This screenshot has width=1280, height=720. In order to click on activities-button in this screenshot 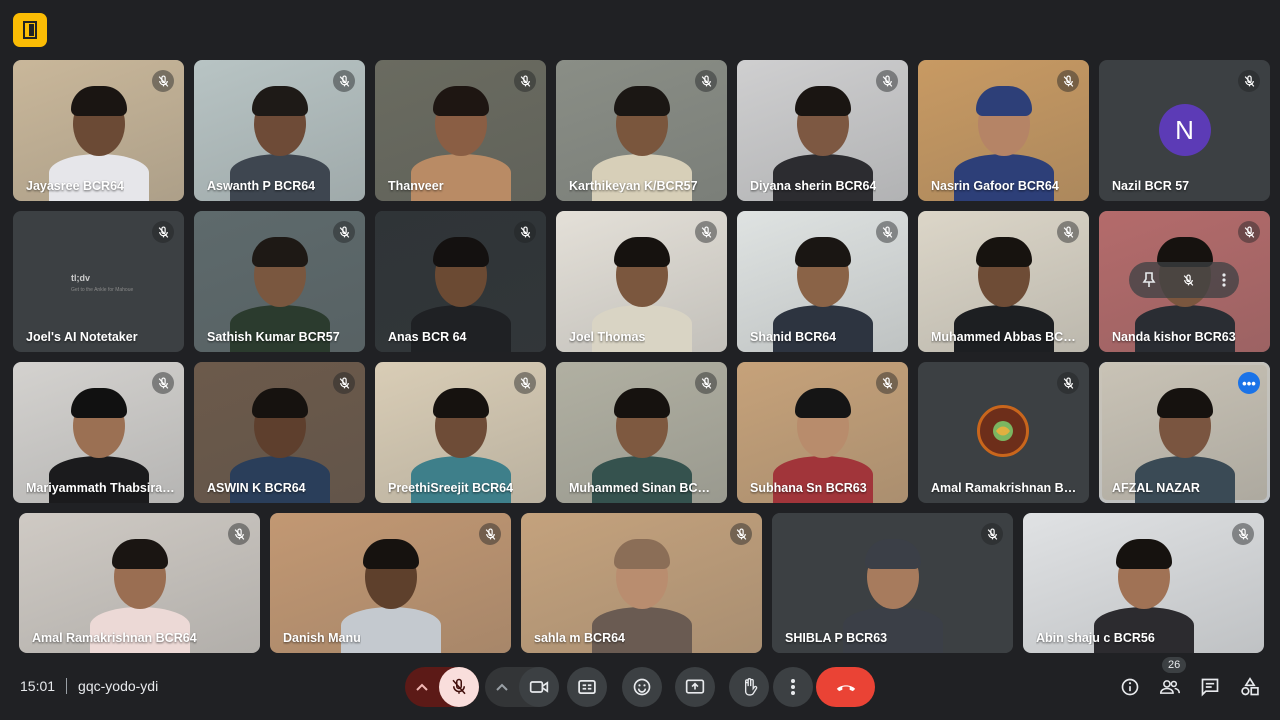, I will do `click(1250, 687)`.